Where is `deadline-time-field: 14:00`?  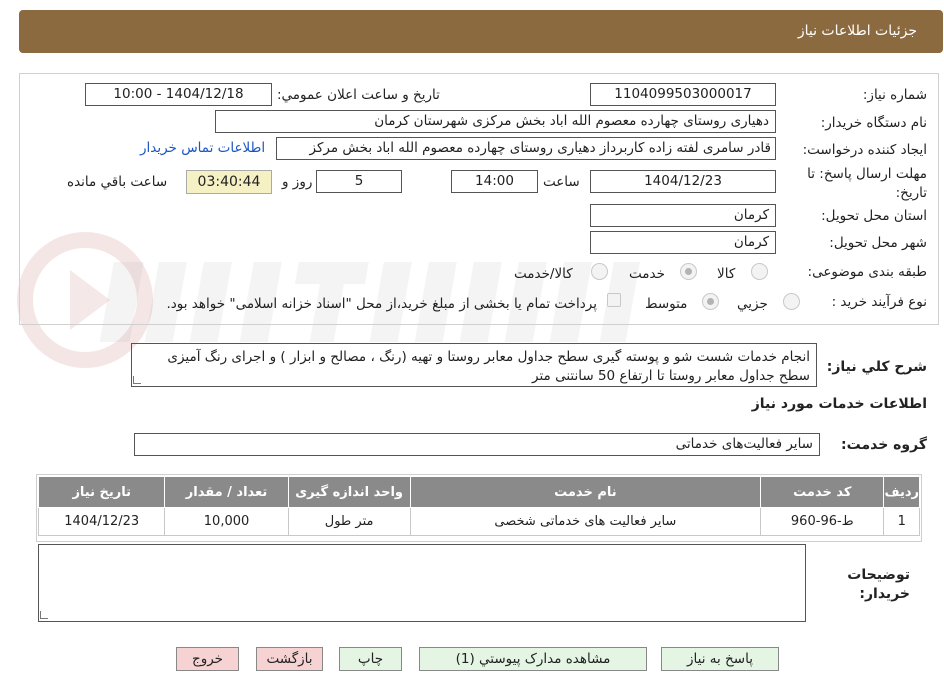
deadline-time-field: 14:00 is located at coordinates (494, 181).